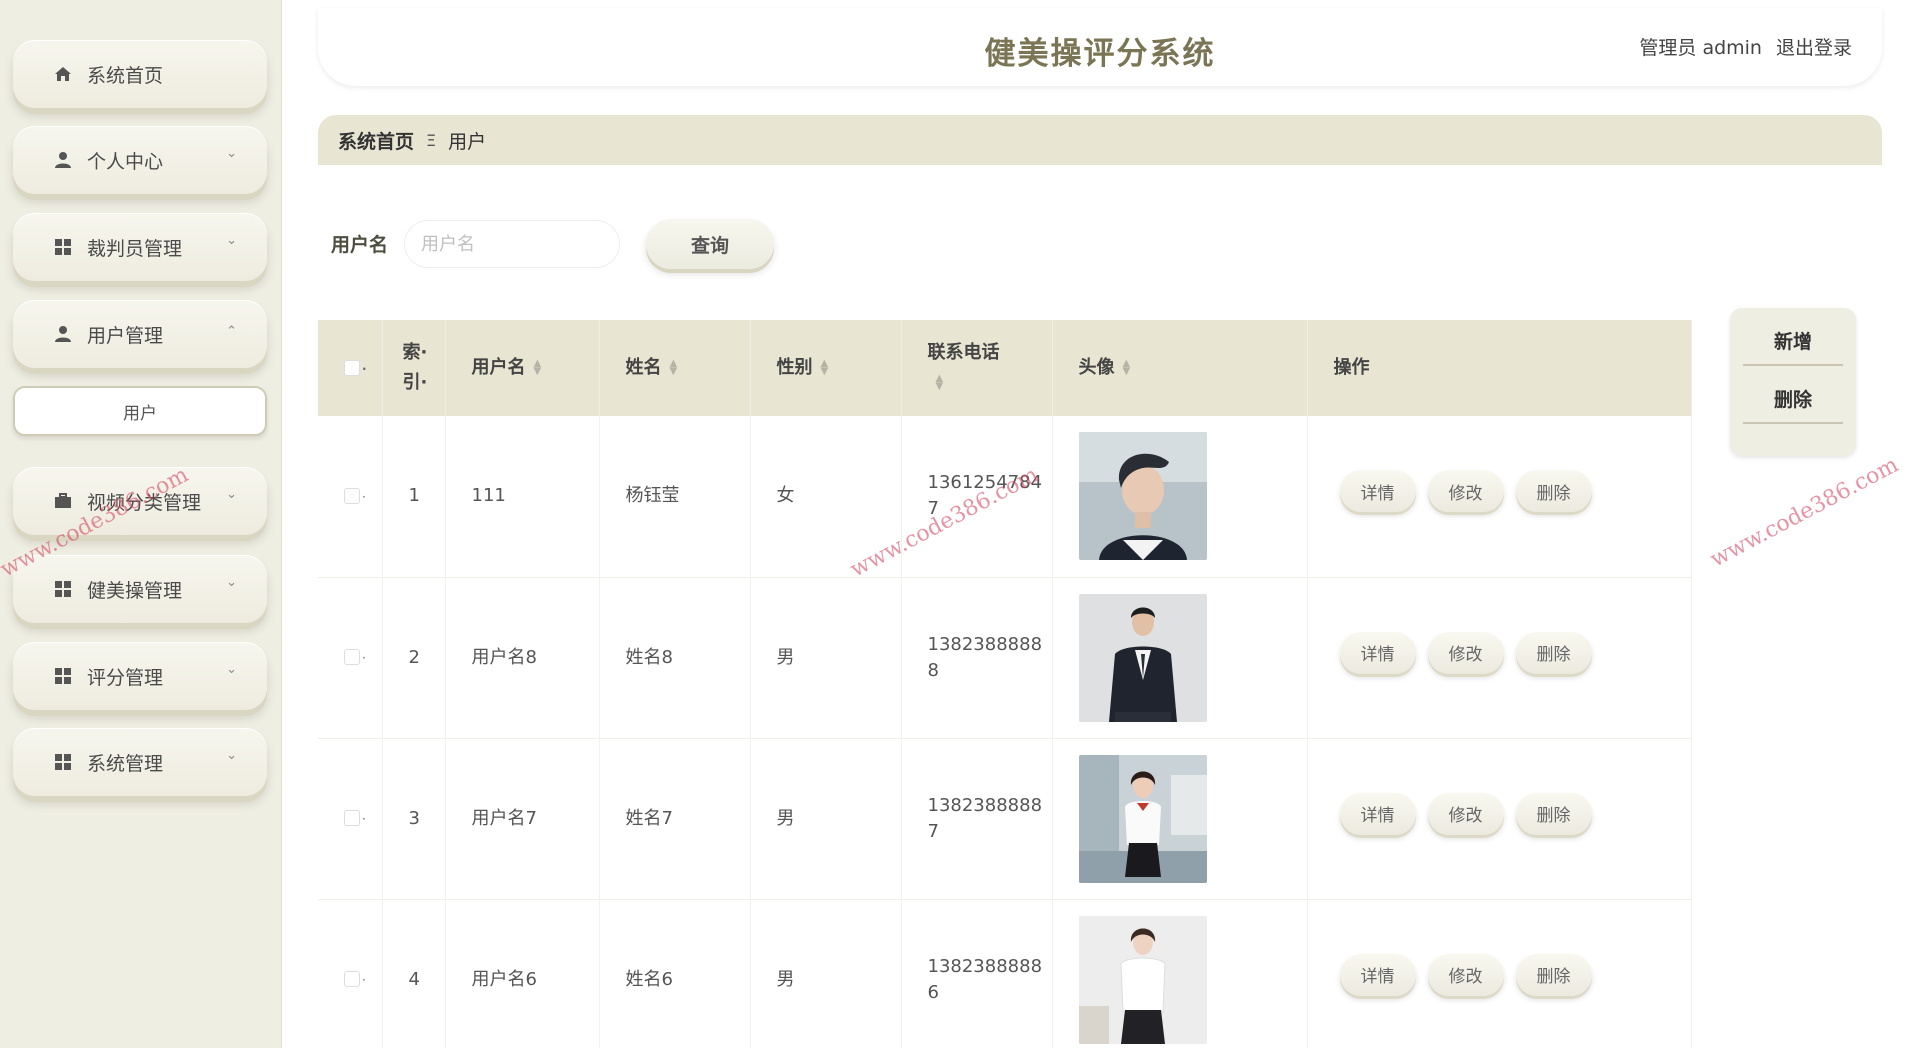 This screenshot has height=1048, width=1920. What do you see at coordinates (1793, 341) in the screenshot?
I see `add-button: 新增` at bounding box center [1793, 341].